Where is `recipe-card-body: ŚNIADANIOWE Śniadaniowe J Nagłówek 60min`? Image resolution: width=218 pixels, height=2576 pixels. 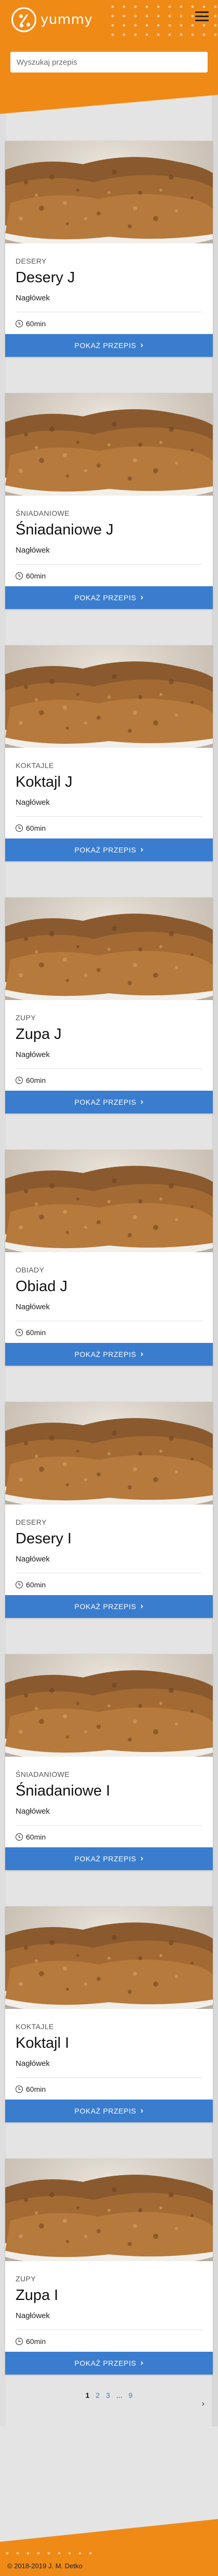
recipe-card-body: ŚNIADANIOWE Śniadaniowe J Nagłówek 60min is located at coordinates (109, 541).